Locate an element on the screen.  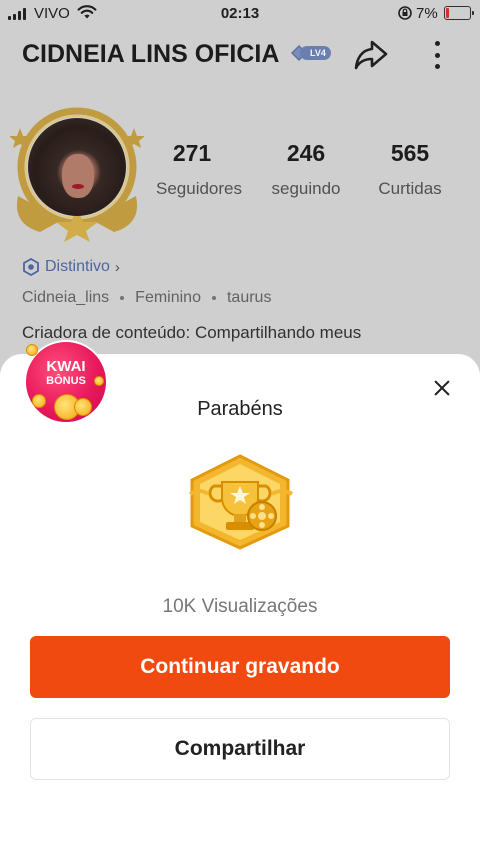
close-icon is located at coordinates (442, 388).